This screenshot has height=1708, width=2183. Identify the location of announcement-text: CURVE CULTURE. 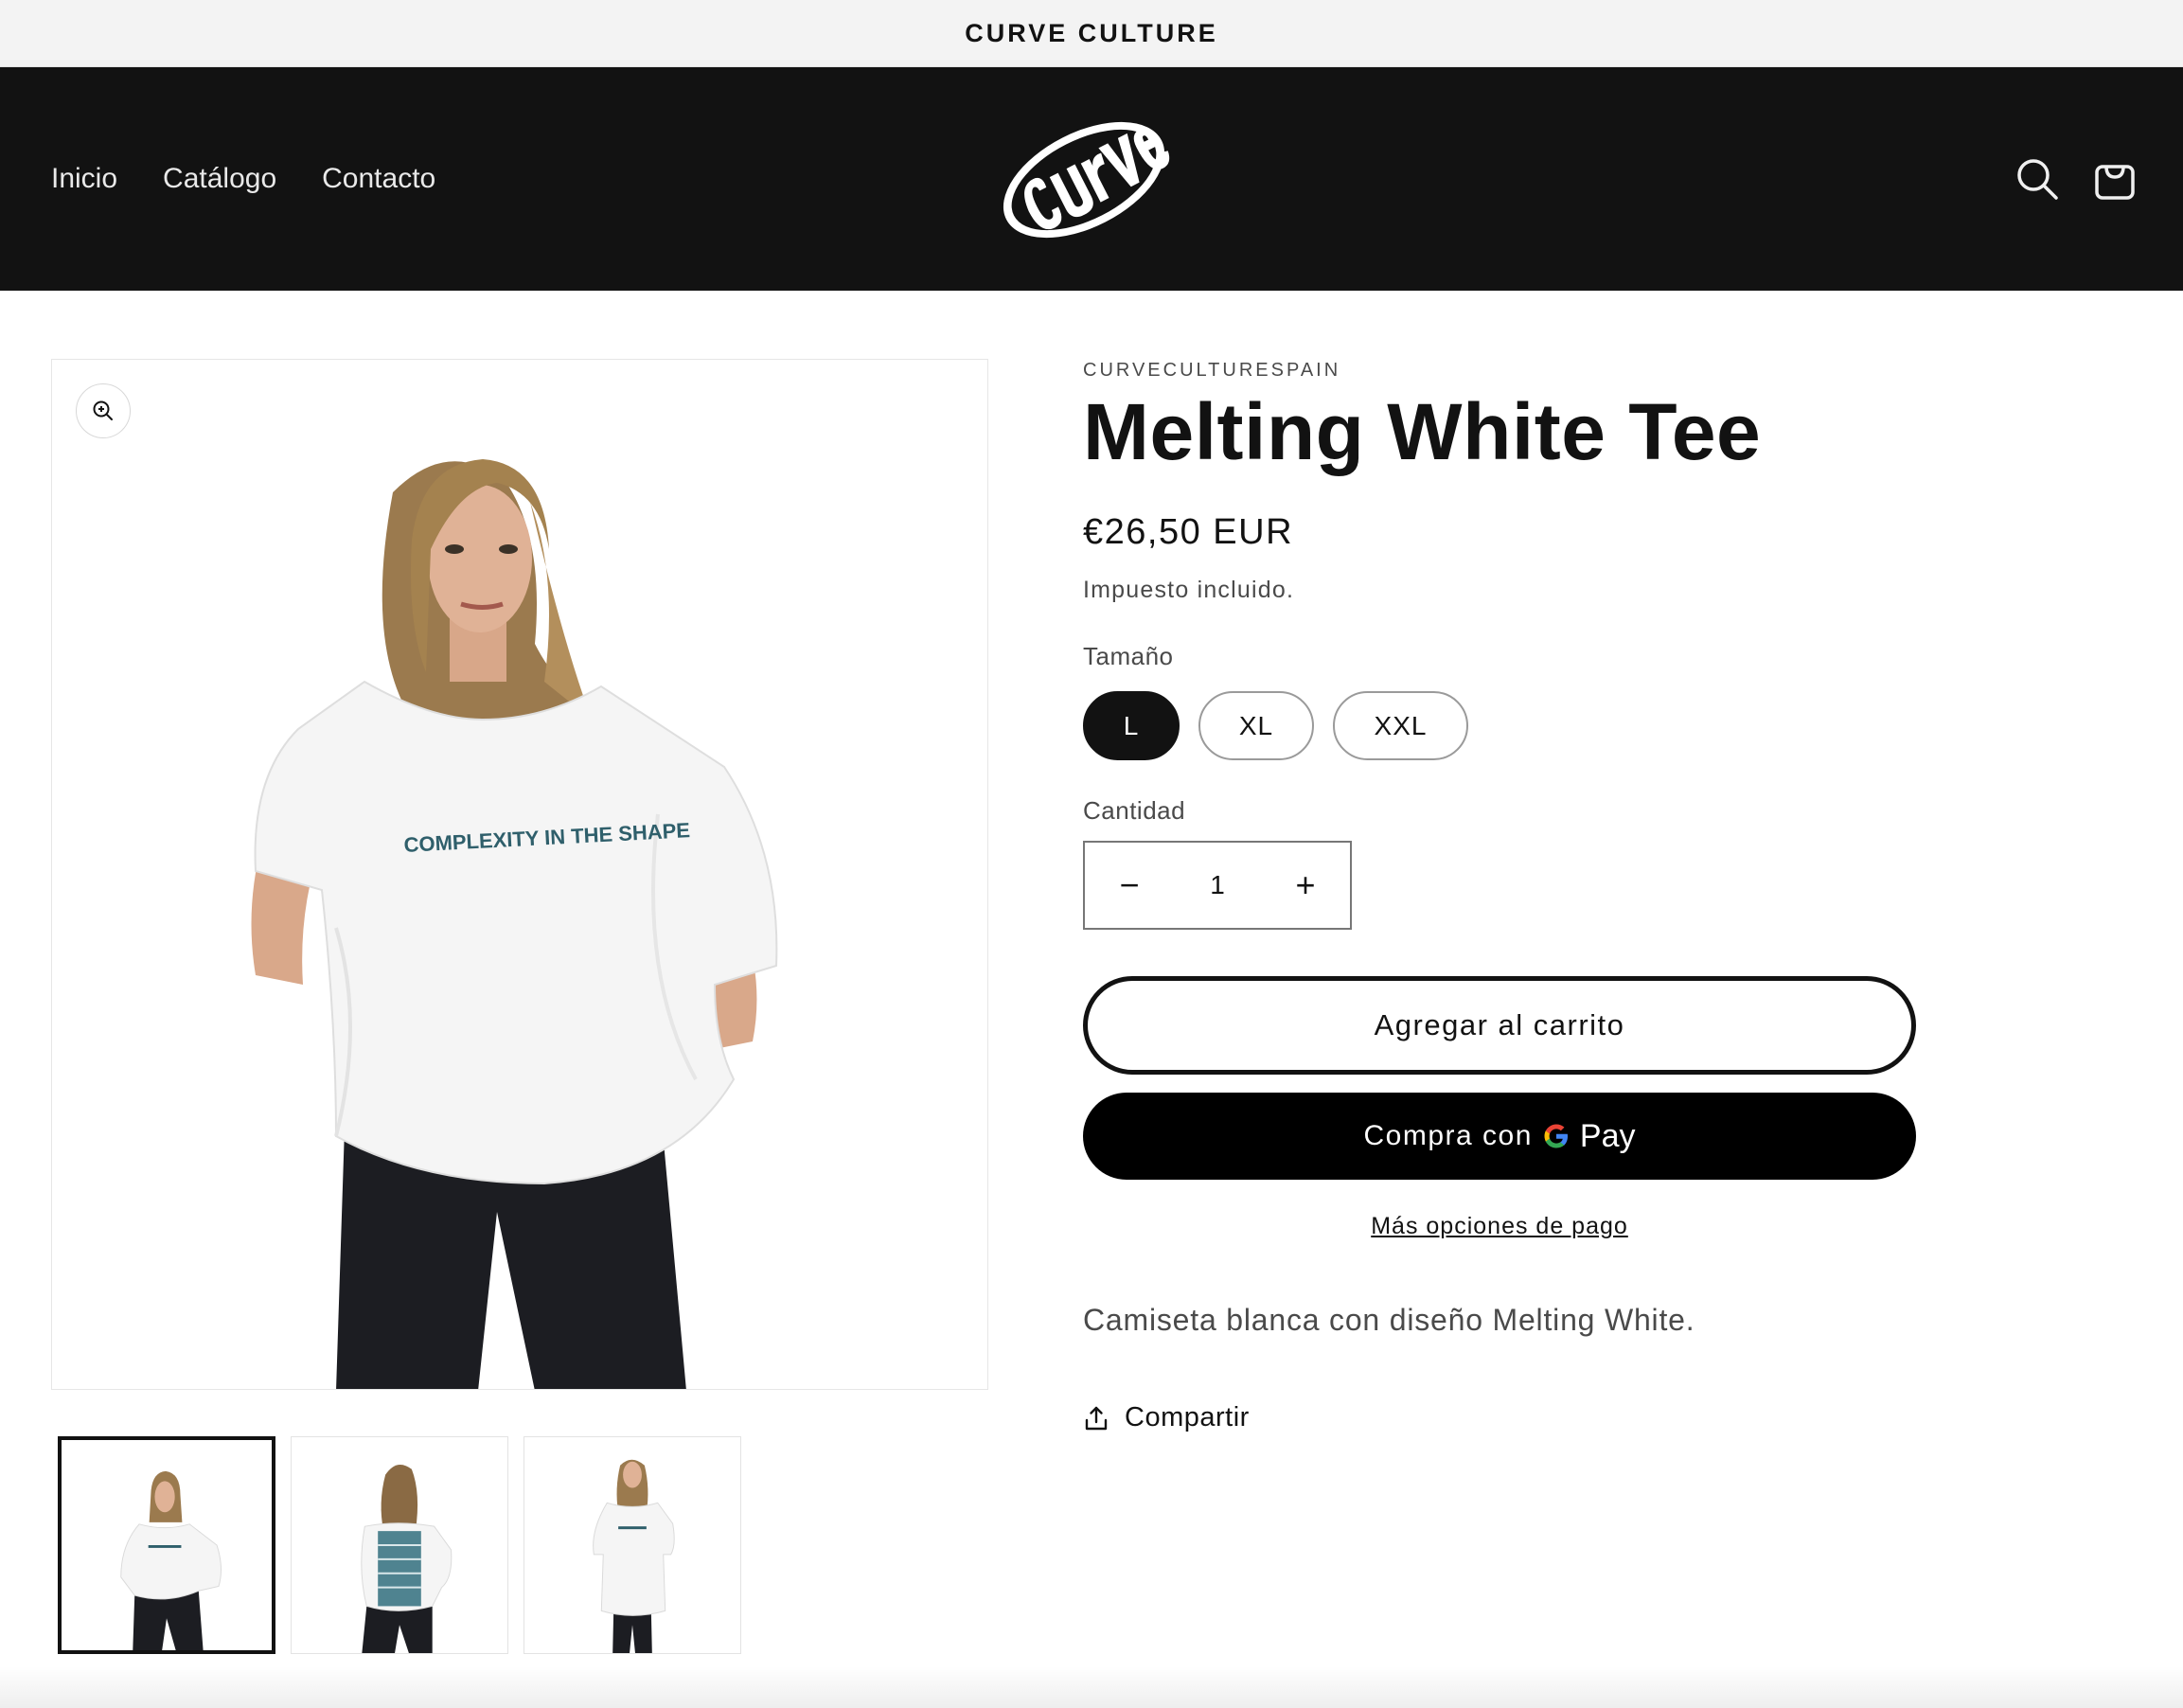
(1091, 33).